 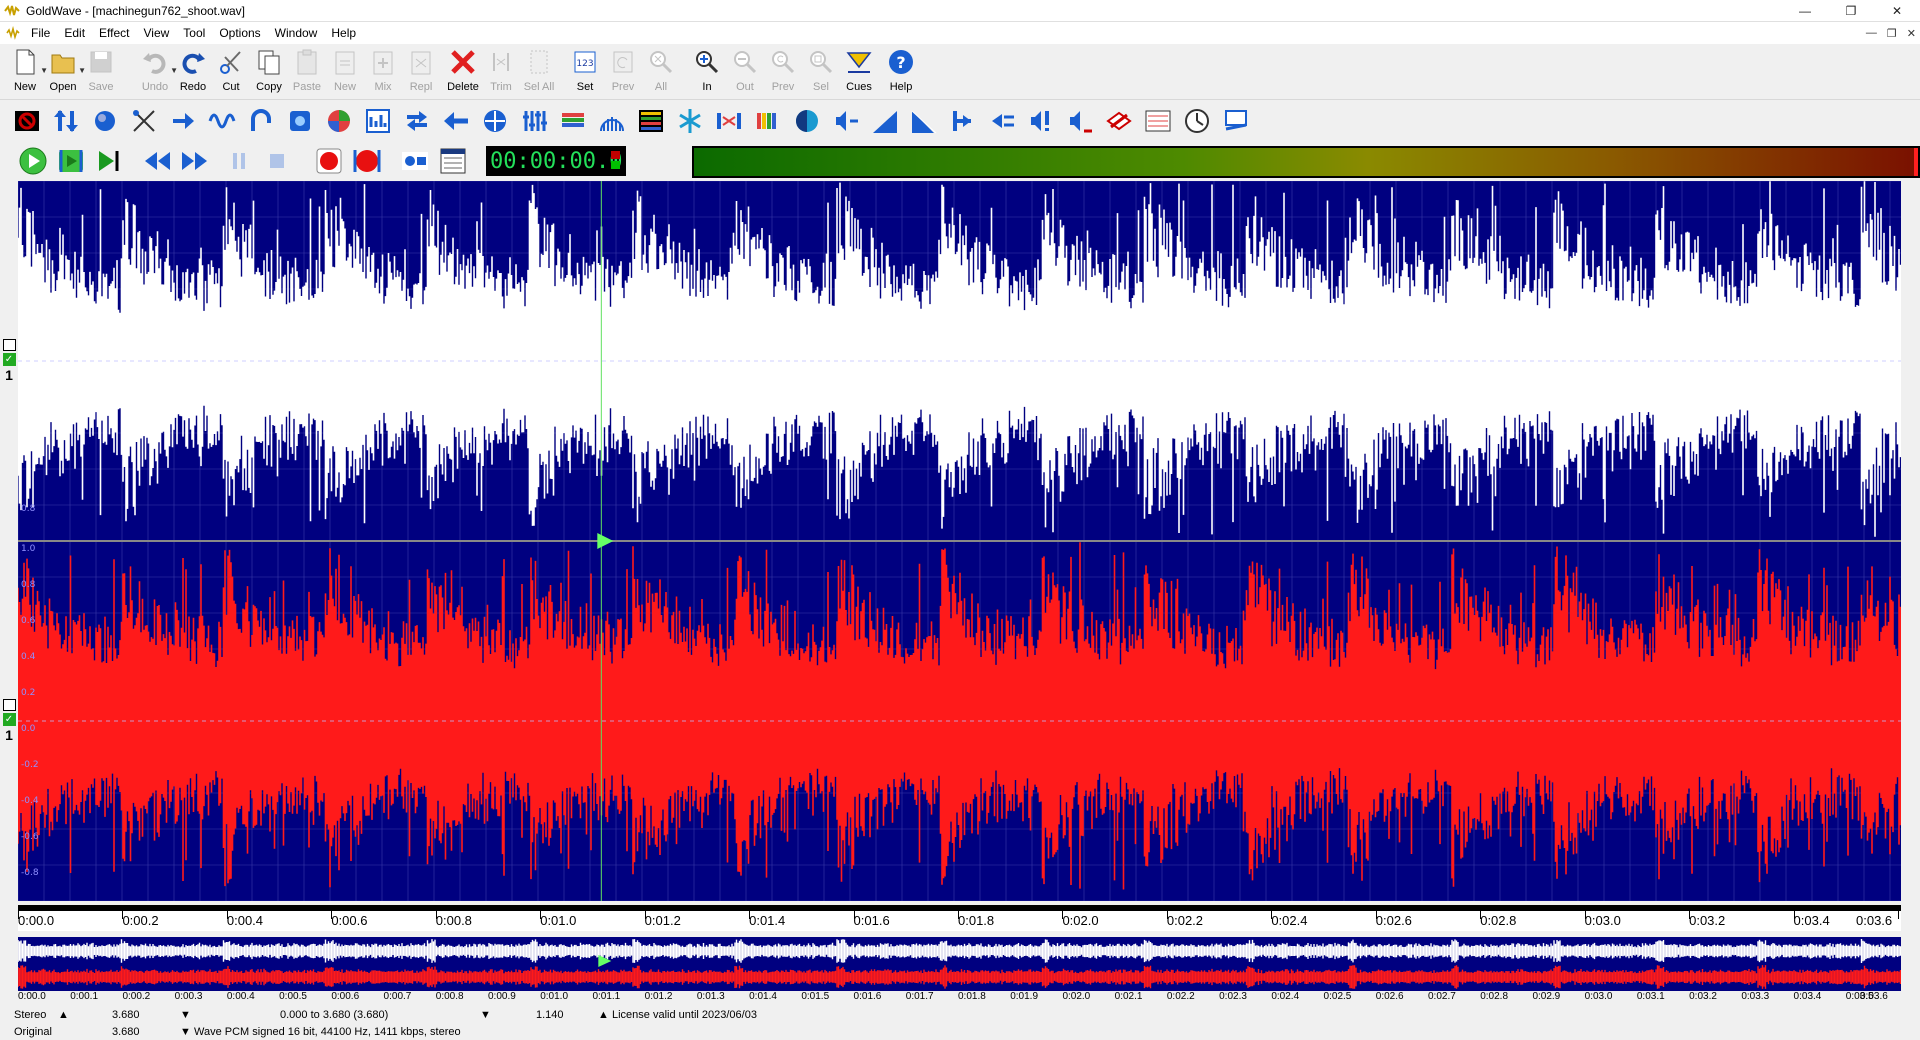 What do you see at coordinates (239, 33) in the screenshot?
I see `menu-options: Options` at bounding box center [239, 33].